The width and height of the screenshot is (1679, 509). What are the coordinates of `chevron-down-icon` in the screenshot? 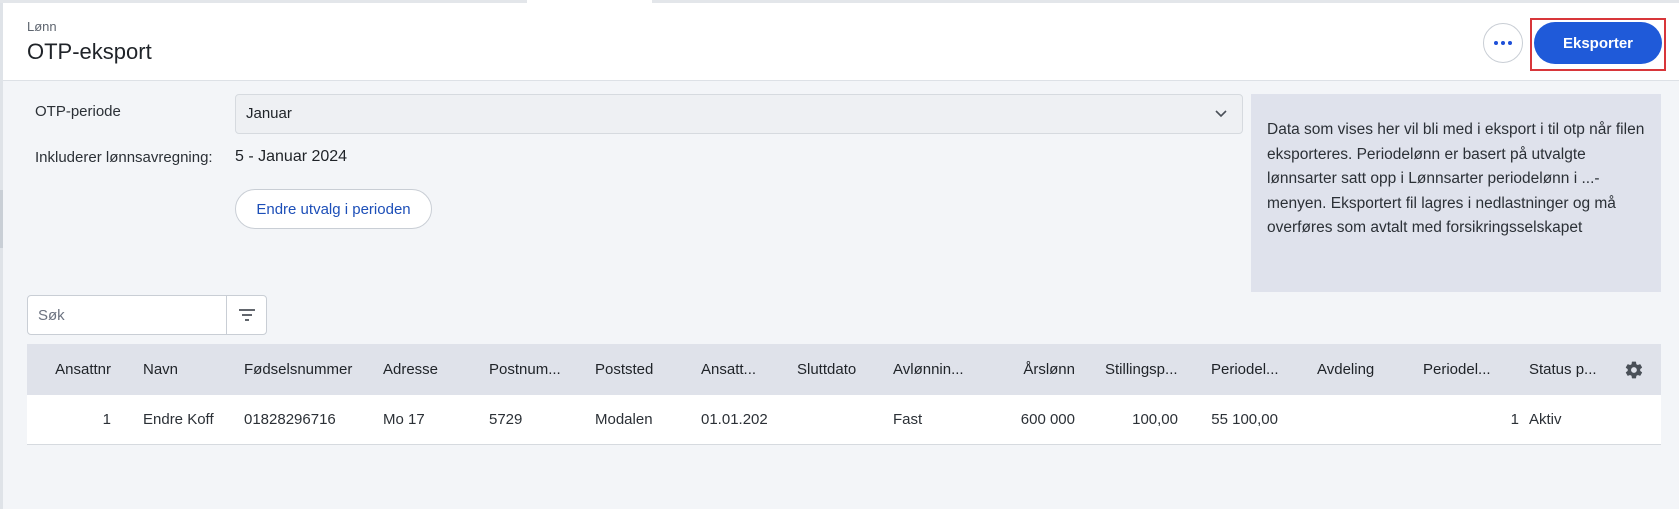 It's located at (1221, 114).